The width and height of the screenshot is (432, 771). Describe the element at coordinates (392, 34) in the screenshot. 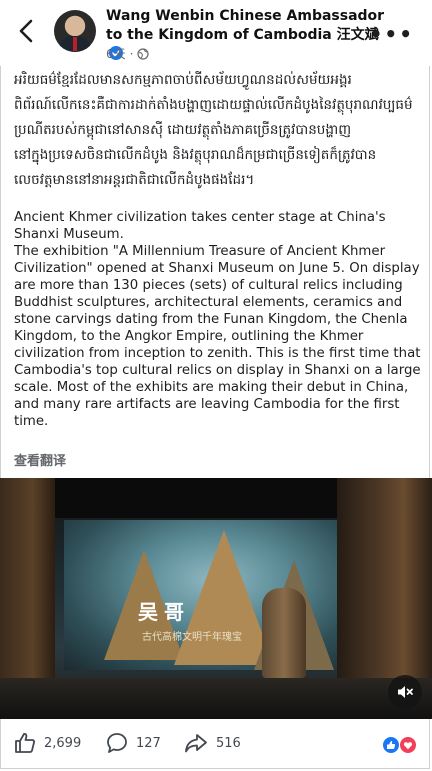

I see `more-dots-icon: •••` at that location.